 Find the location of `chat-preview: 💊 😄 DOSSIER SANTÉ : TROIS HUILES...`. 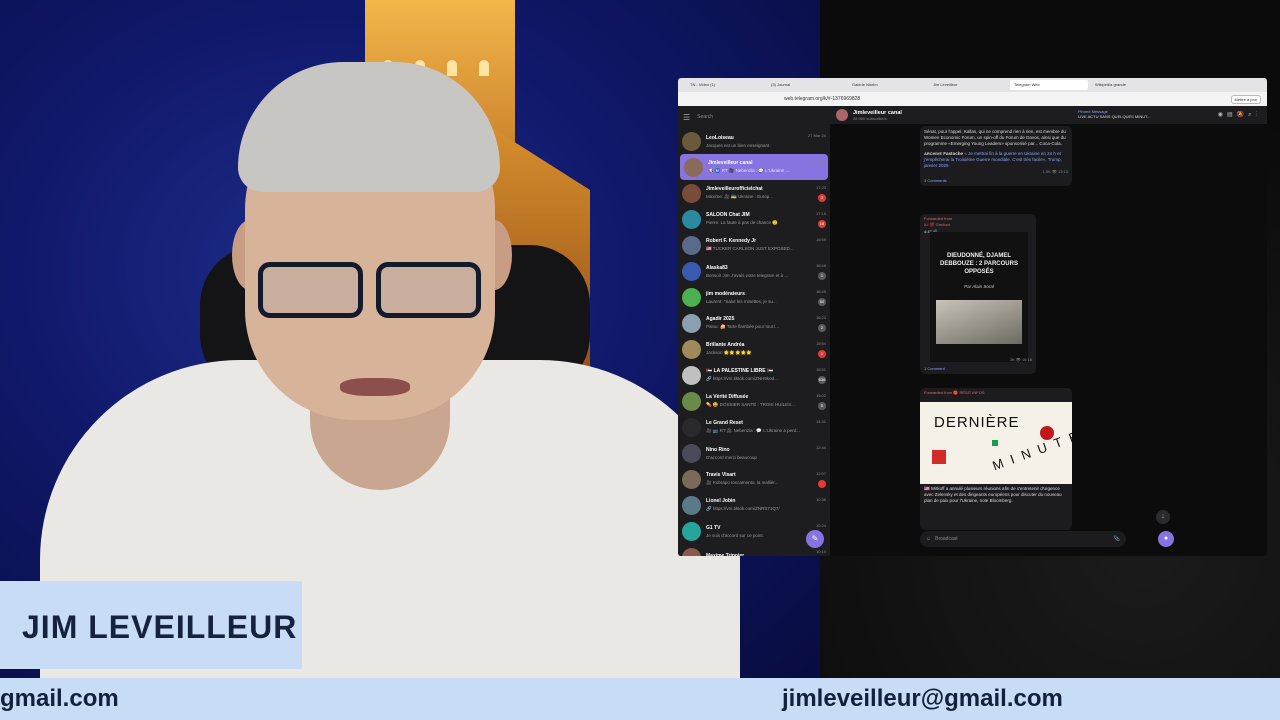

chat-preview: 💊 😄 DOSSIER SANTÉ : TROIS HUILES... is located at coordinates (750, 404).